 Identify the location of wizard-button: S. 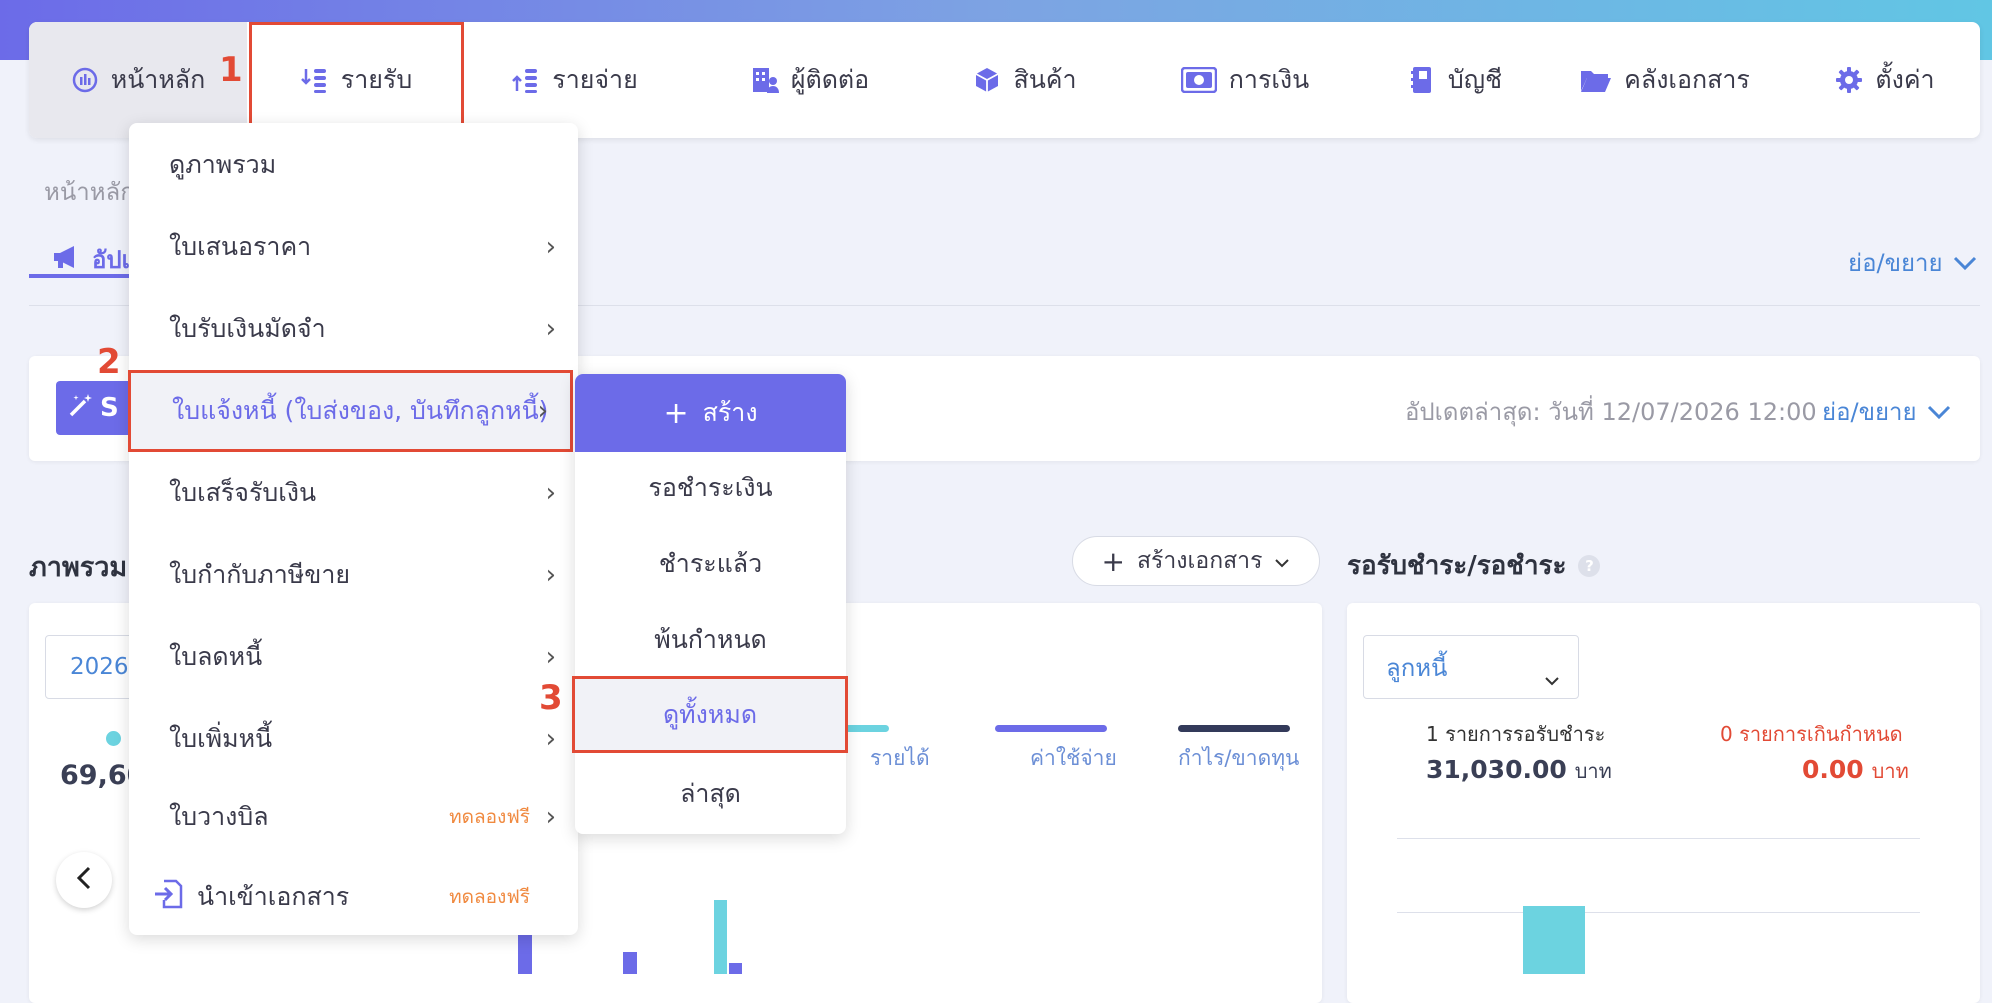
(95, 408).